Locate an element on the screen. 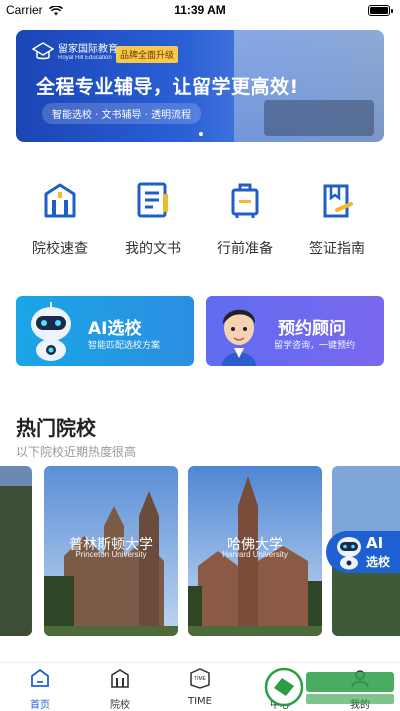  floating-ai-button: AI 选校 is located at coordinates (363, 552).